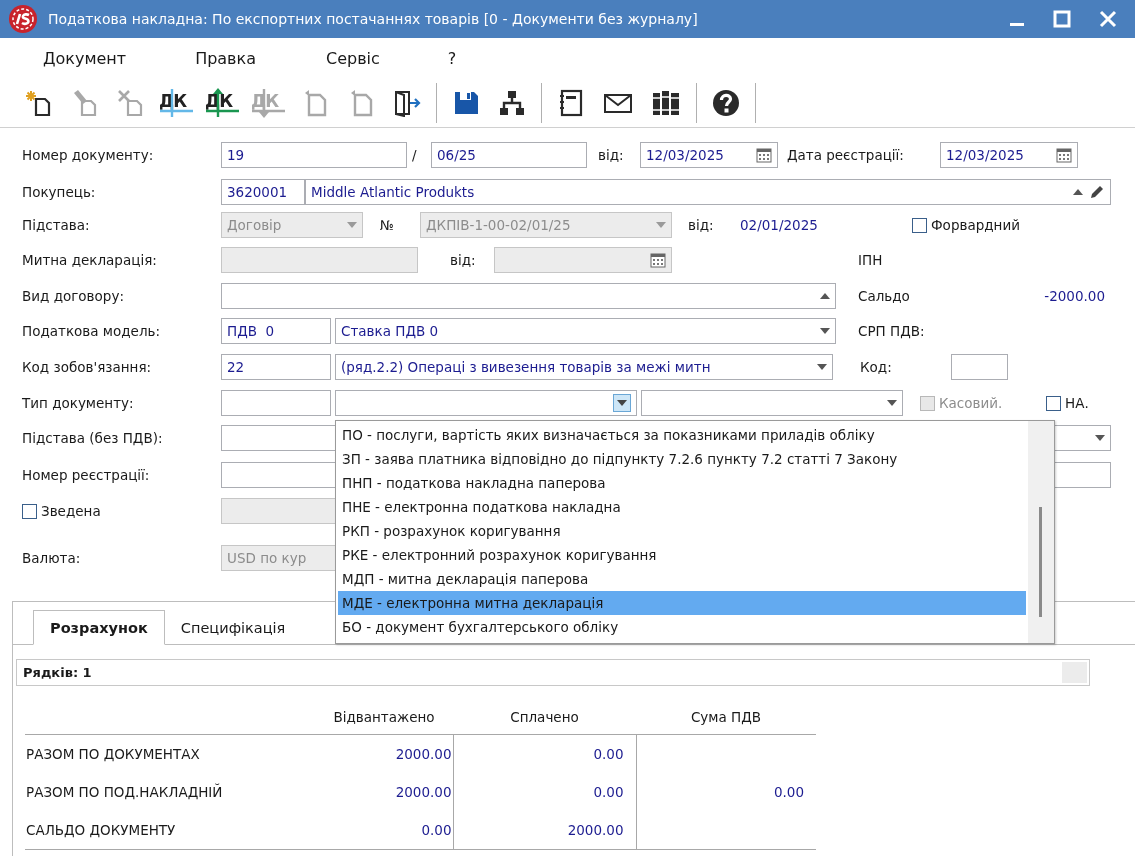 The image size is (1135, 860). I want to click on field-label: Номер документу:, so click(88, 155).